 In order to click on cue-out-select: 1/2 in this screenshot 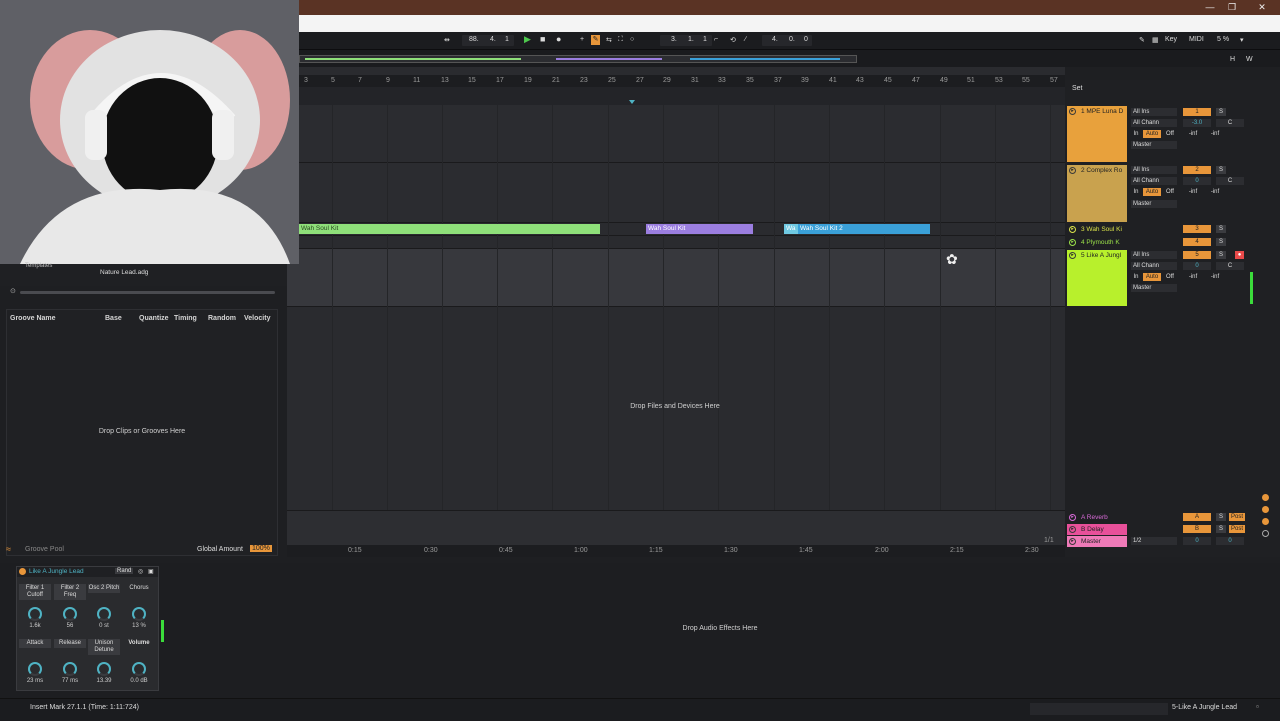, I will do `click(1154, 541)`.